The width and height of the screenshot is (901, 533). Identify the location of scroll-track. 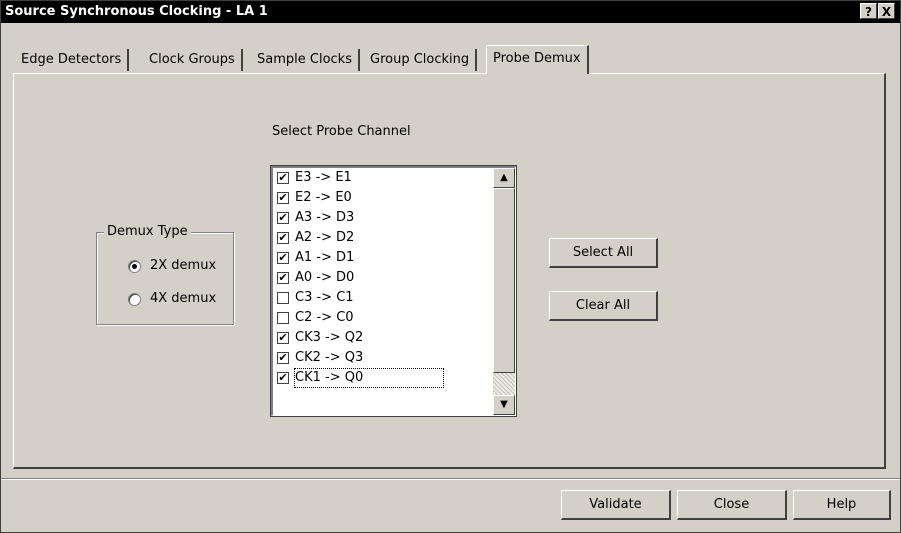
(504, 384).